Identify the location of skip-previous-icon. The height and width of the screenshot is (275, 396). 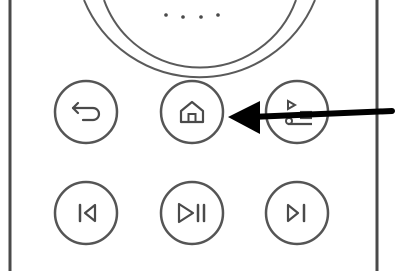
(87, 213).